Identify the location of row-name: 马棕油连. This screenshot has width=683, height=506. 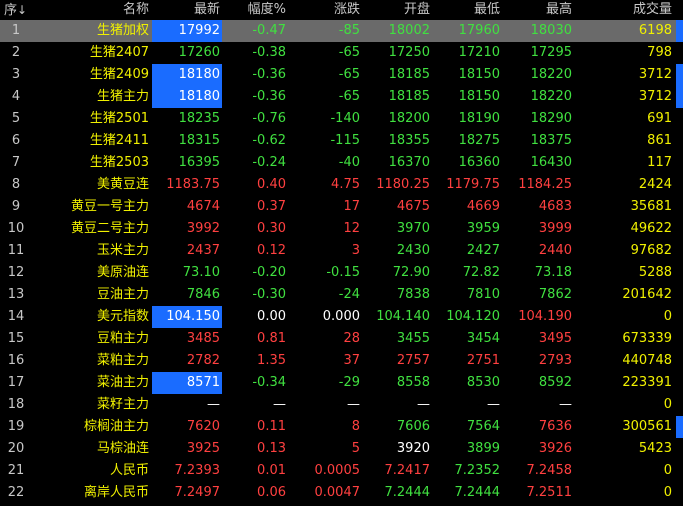
(122, 448).